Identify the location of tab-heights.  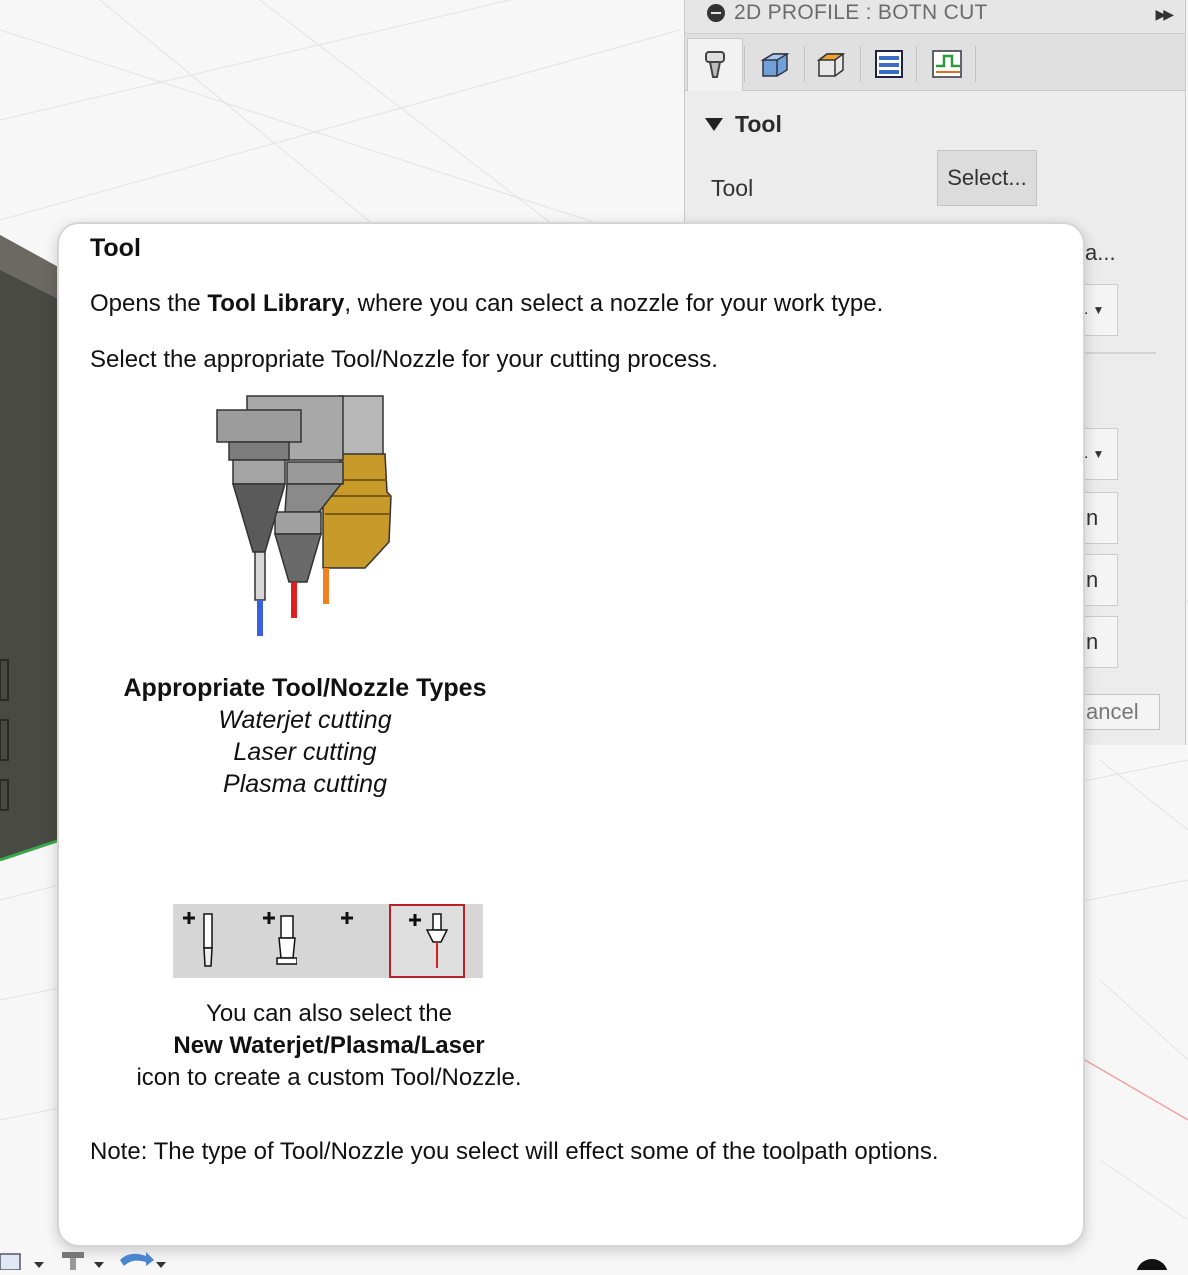
(831, 64).